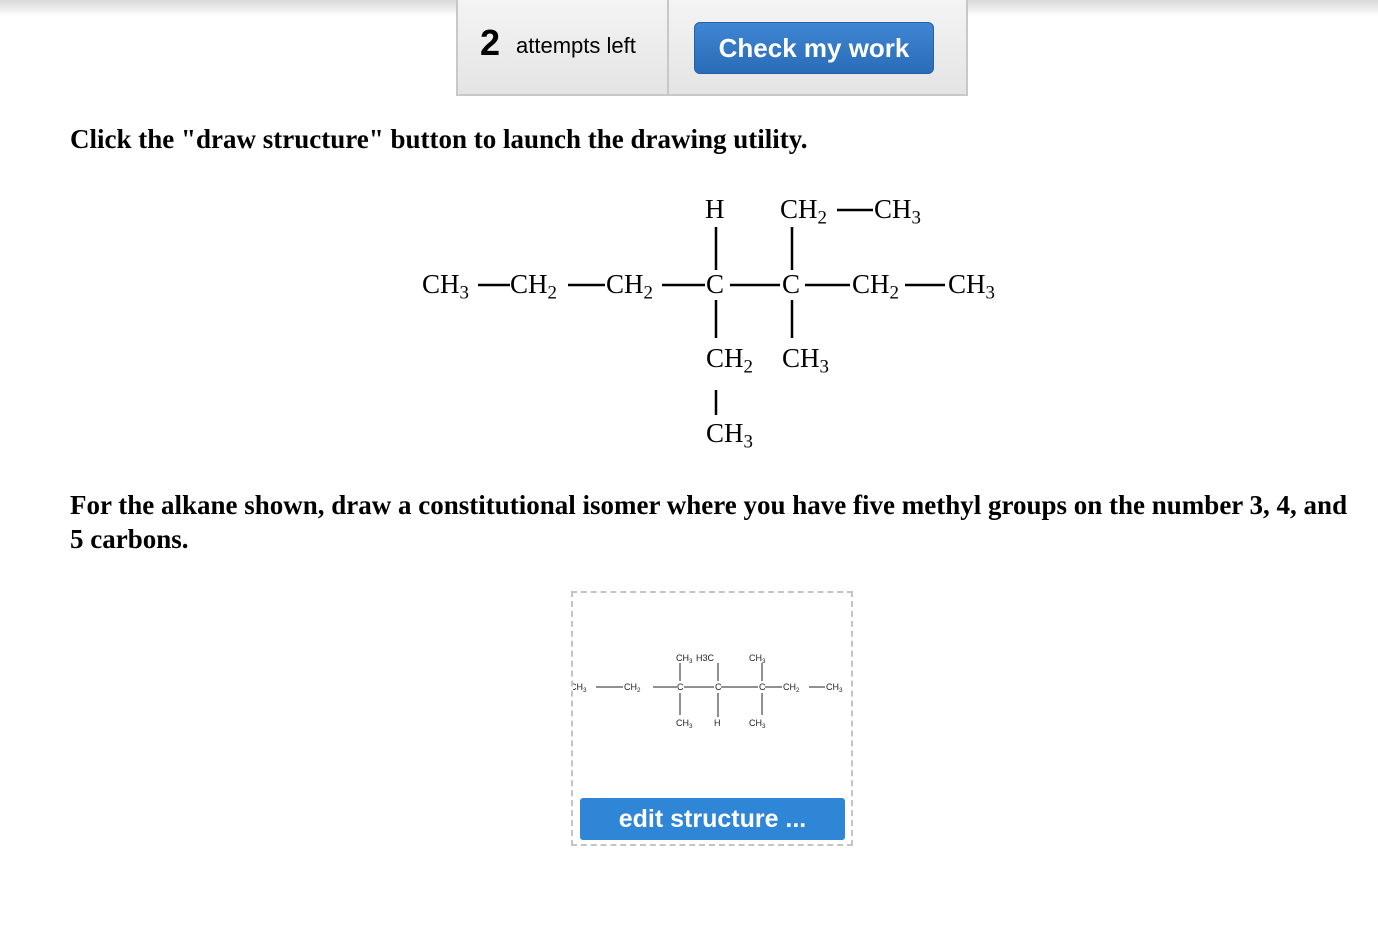 Image resolution: width=1378 pixels, height=938 pixels. What do you see at coordinates (632, 688) in the screenshot?
I see `ans-c2-label: CH2` at bounding box center [632, 688].